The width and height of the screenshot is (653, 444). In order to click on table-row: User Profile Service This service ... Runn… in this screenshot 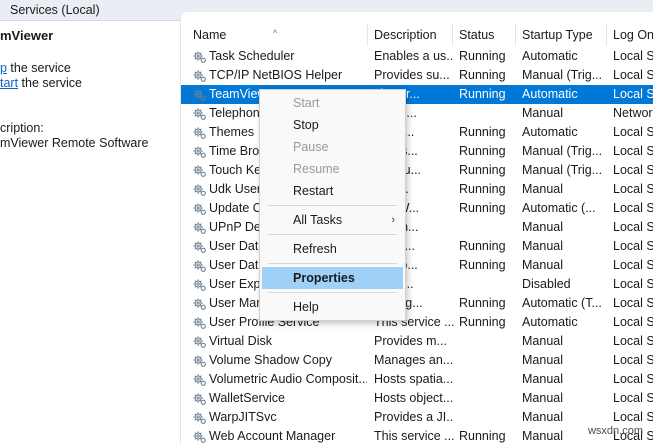, I will do `click(417, 322)`.